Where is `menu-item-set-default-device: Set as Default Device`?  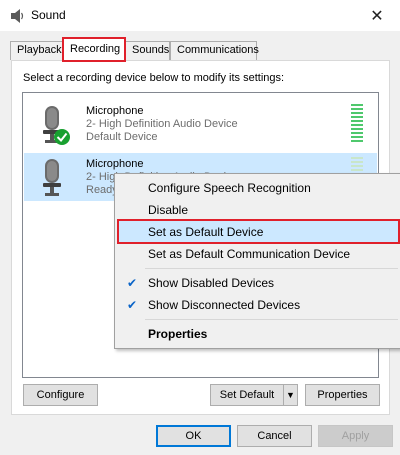 menu-item-set-default-device: Set as Default Device is located at coordinates (257, 232).